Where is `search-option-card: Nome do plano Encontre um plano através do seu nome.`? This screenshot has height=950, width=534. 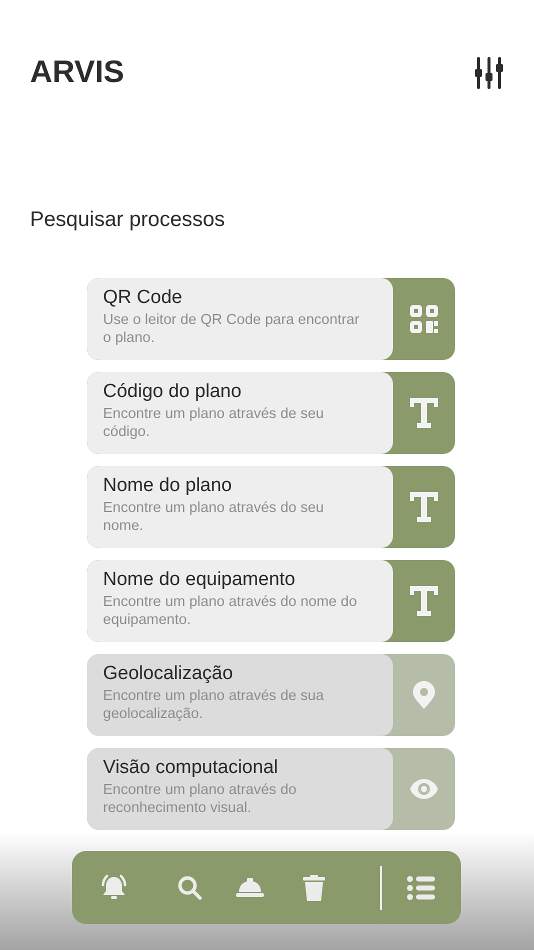
search-option-card: Nome do plano Encontre um plano através do seu nome. is located at coordinates (271, 507).